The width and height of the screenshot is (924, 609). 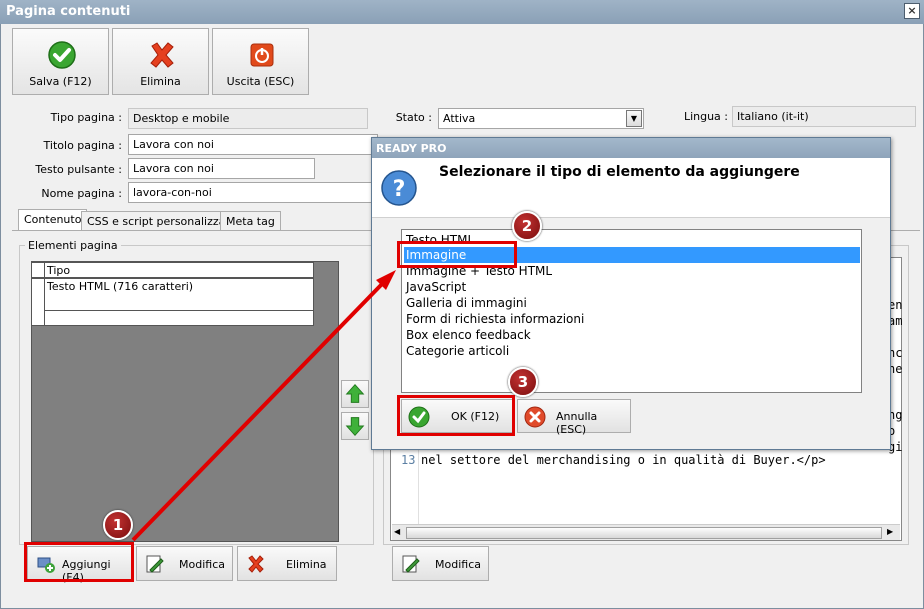 I want to click on highlight-immagine, so click(x=457, y=254).